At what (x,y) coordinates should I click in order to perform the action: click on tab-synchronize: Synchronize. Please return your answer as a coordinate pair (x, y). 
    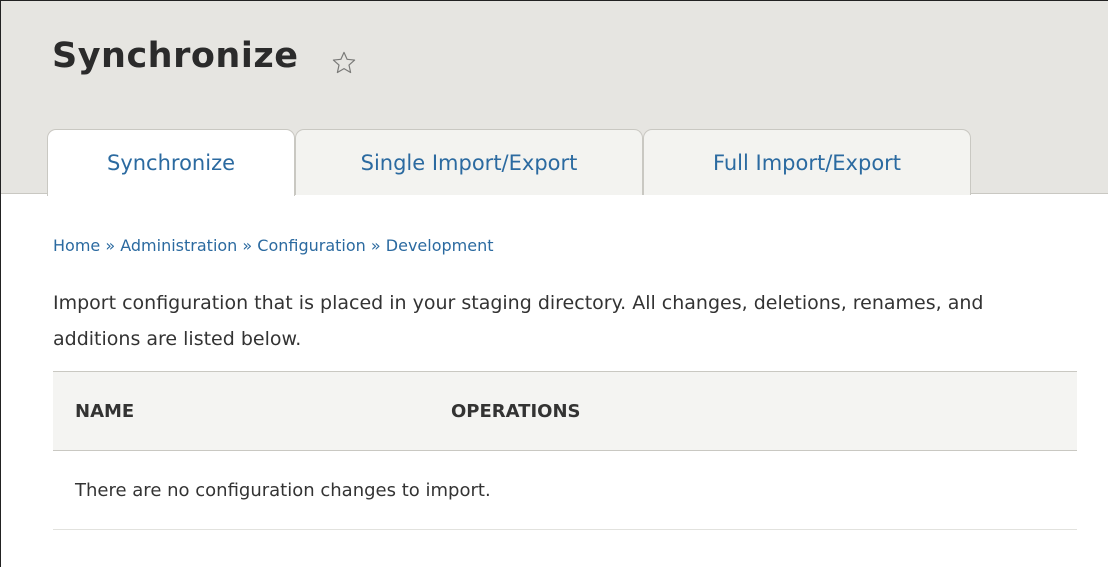
    Looking at the image, I should click on (171, 162).